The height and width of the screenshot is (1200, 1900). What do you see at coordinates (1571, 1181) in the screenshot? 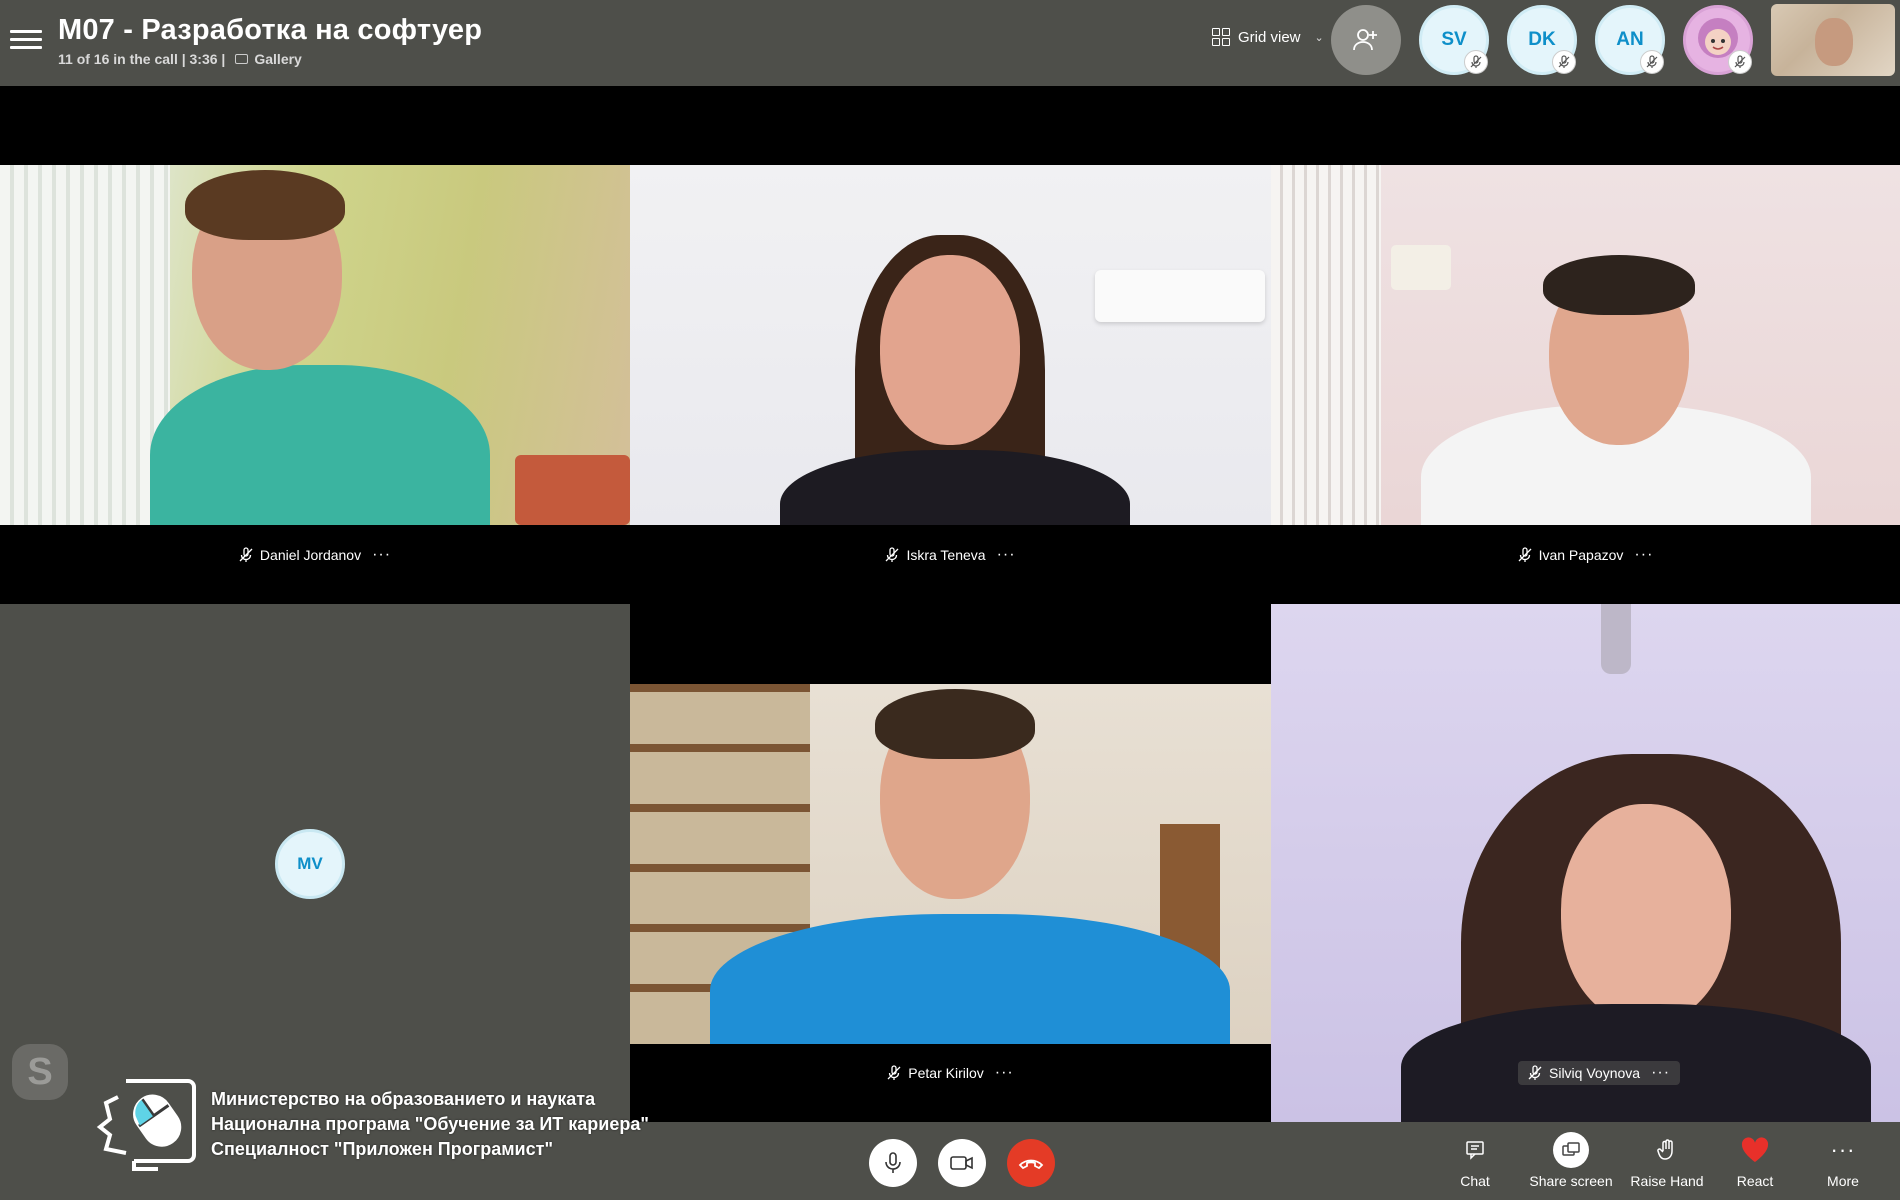
I see `share-screen-label: Share screen` at bounding box center [1571, 1181].